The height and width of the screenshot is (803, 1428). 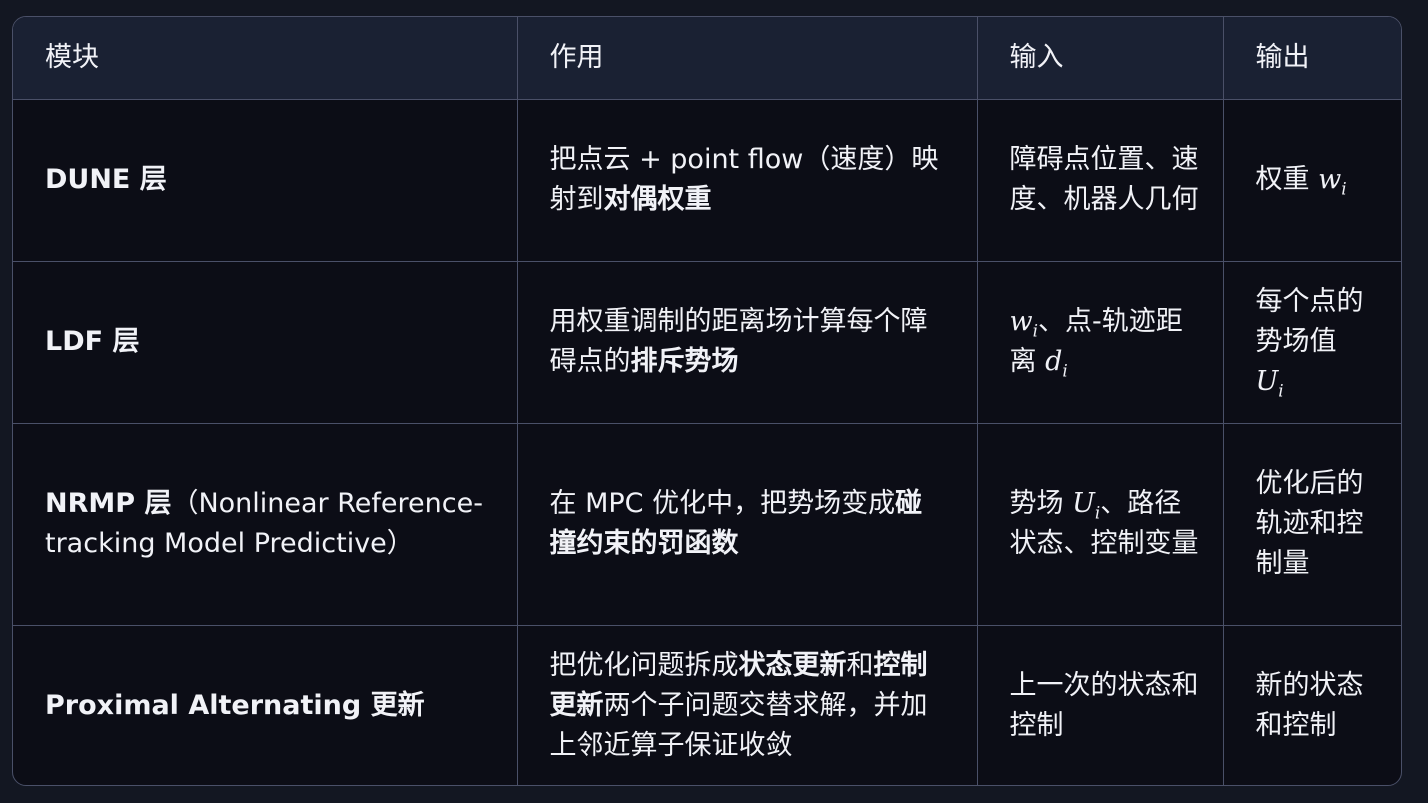 I want to click on input-text: 上一次的状态和控制, so click(x=1104, y=706).